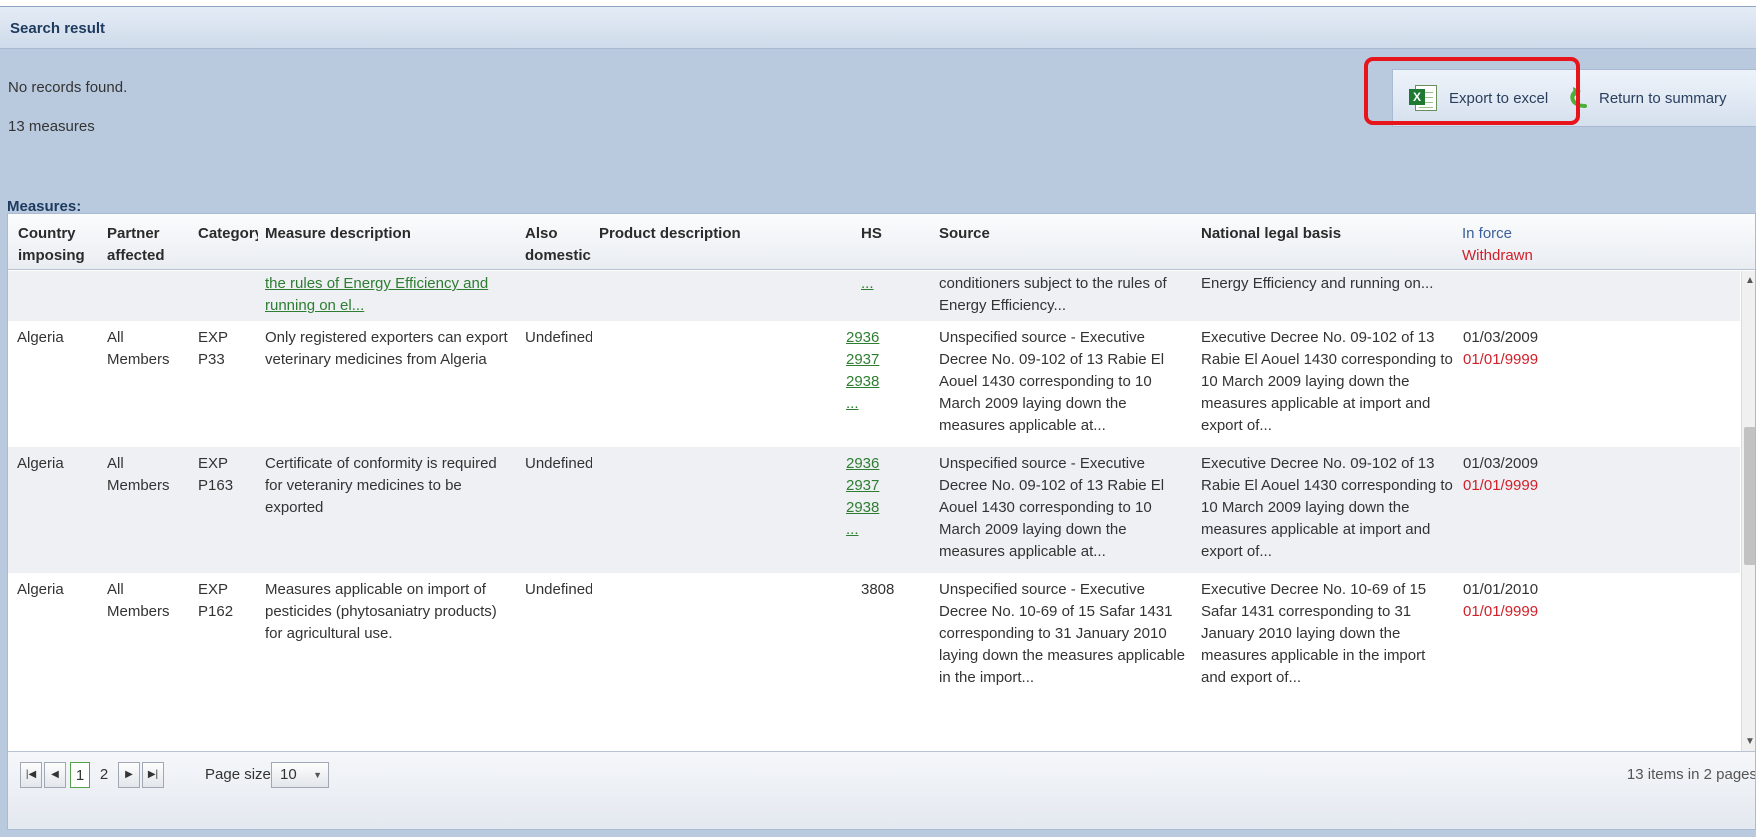  I want to click on hs-cell: 3808, so click(878, 589).